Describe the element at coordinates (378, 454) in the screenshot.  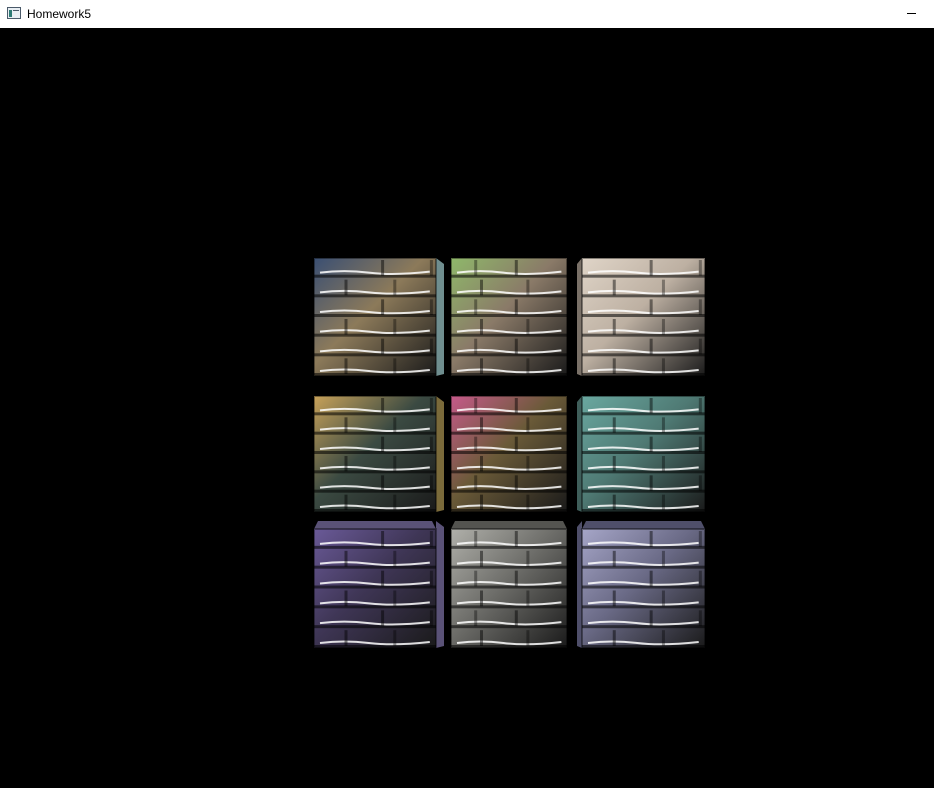
I see `cube-r2-c1` at that location.